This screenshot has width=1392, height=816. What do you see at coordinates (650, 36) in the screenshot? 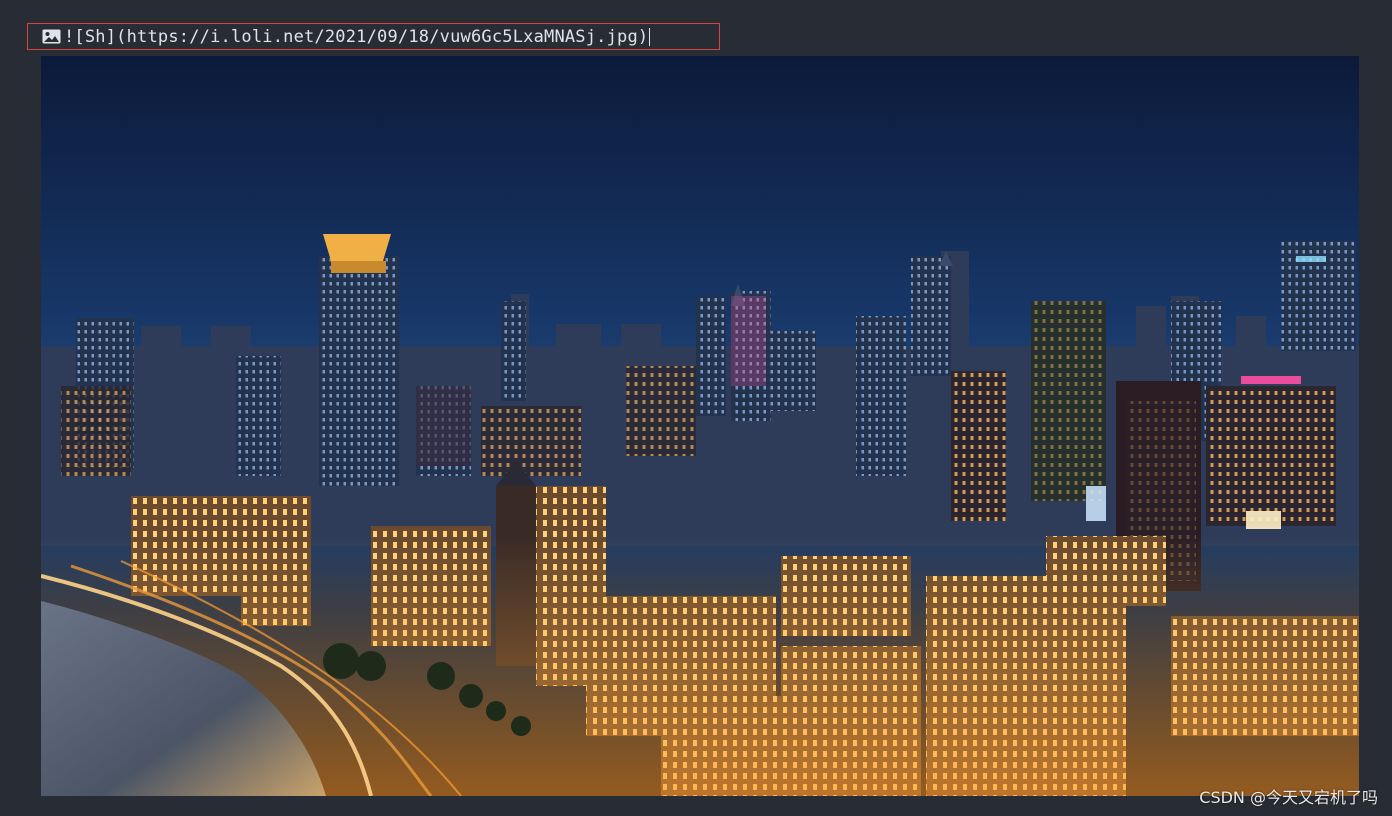
I see `text-caret` at bounding box center [650, 36].